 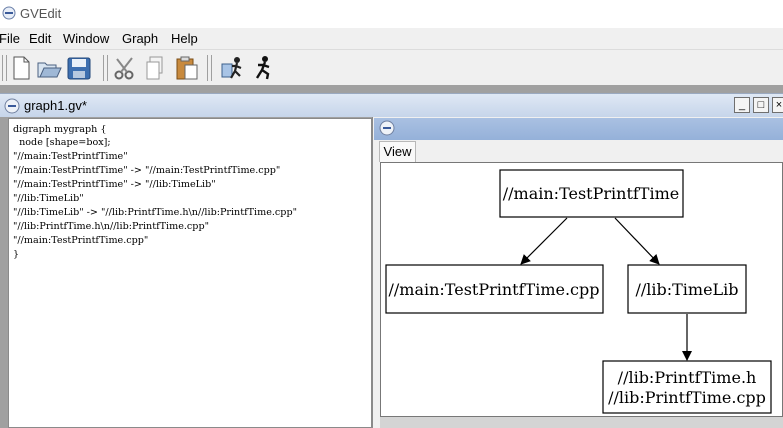 What do you see at coordinates (16, 254) in the screenshot?
I see `code-line: }` at bounding box center [16, 254].